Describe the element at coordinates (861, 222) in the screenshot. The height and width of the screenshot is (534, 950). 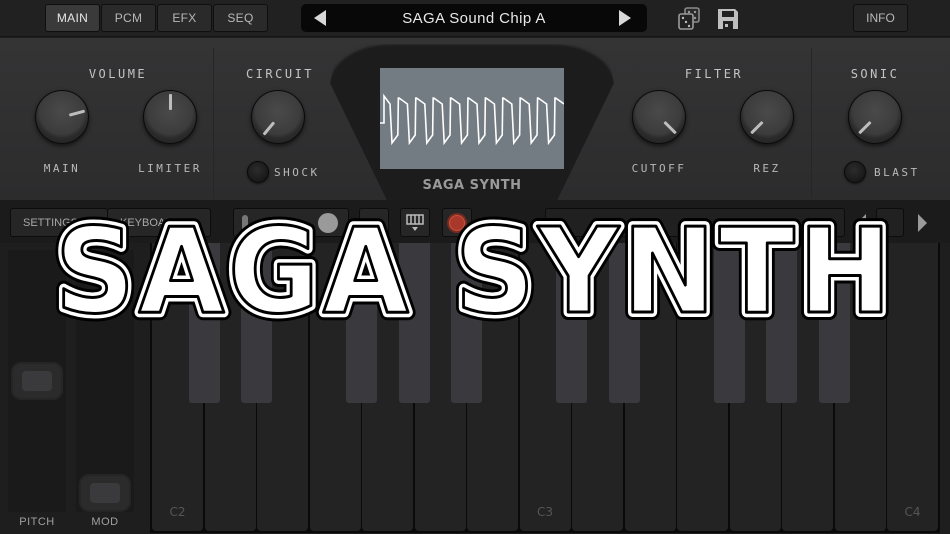
I see `octave-down-icon` at that location.